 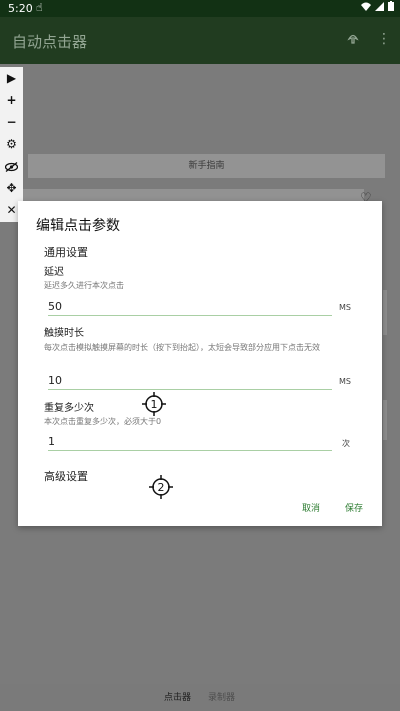 I want to click on status-time: 5:20, so click(x=20, y=8).